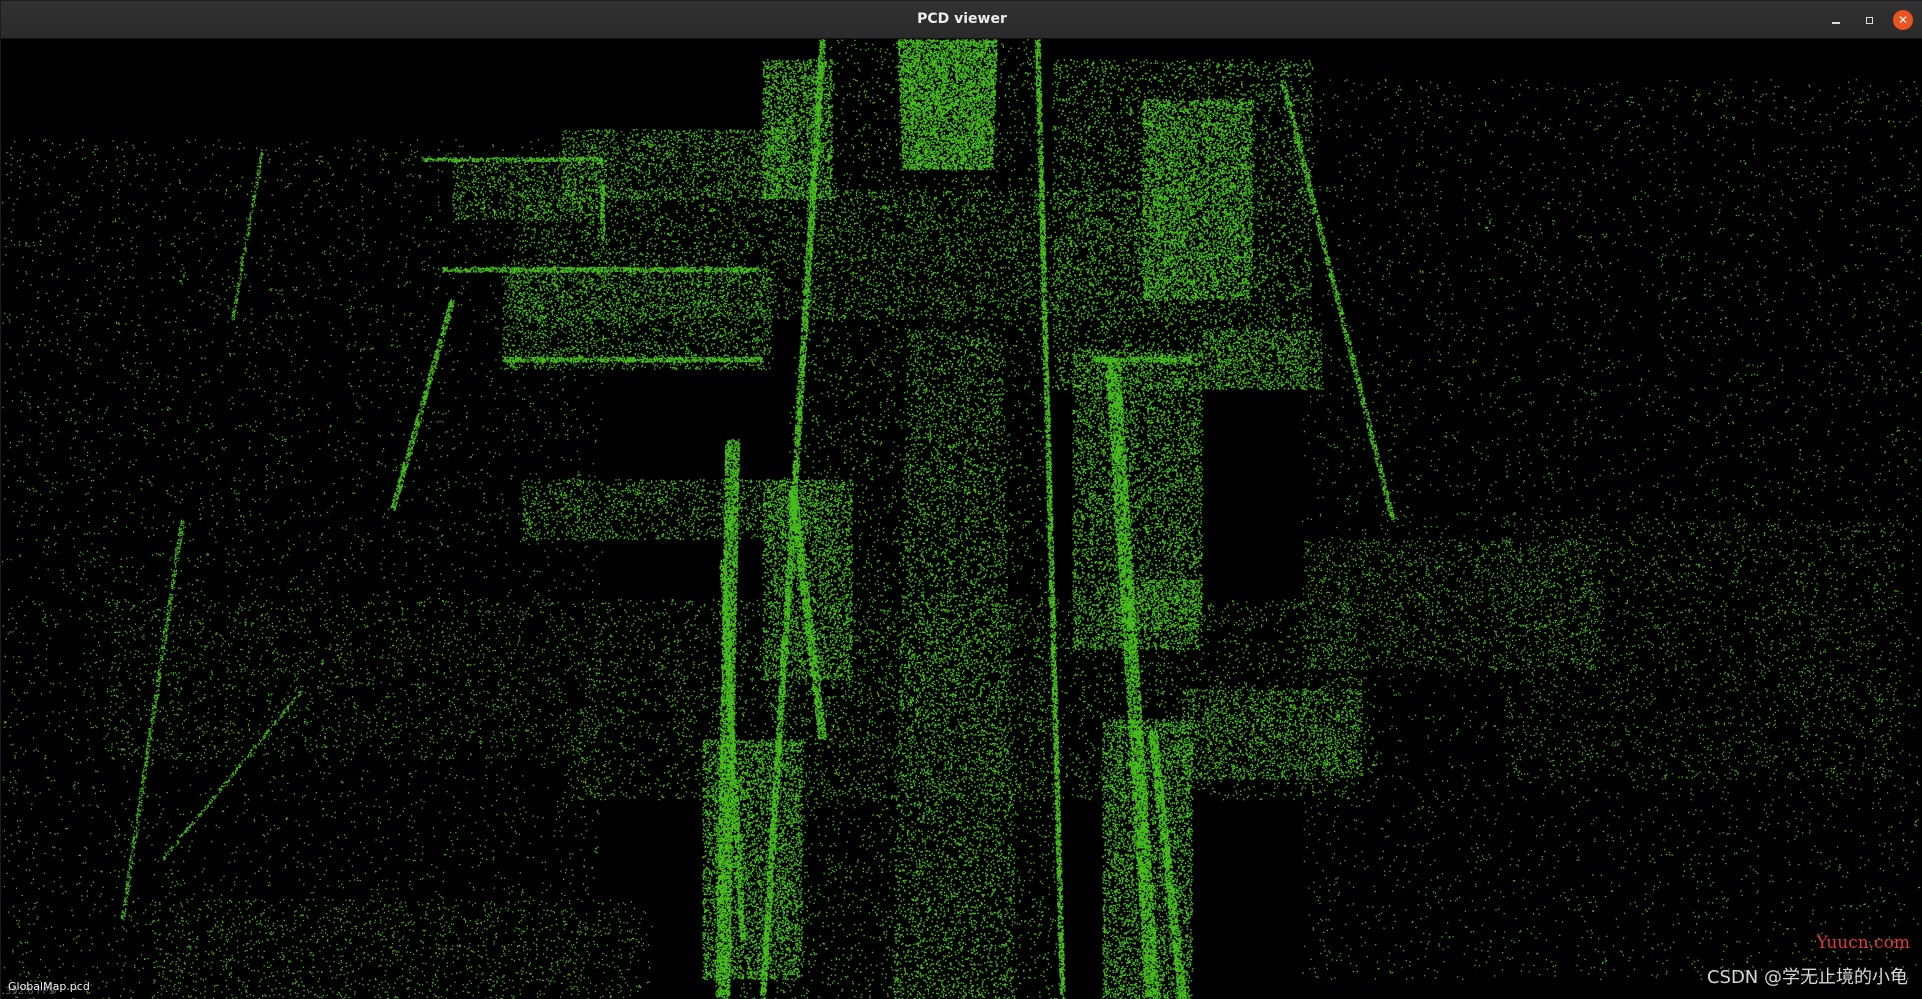  I want to click on minimize-icon, so click(1836, 23).